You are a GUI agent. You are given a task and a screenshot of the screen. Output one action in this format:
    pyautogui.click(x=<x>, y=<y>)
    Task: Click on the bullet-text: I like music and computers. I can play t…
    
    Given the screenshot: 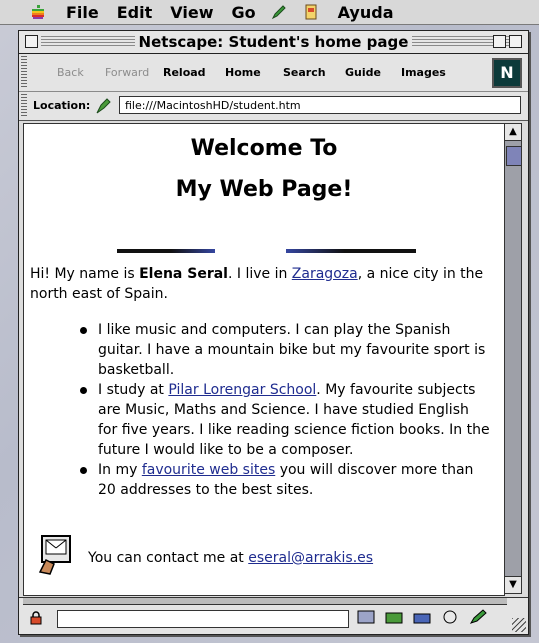 What is the action you would take?
    pyautogui.click(x=292, y=350)
    